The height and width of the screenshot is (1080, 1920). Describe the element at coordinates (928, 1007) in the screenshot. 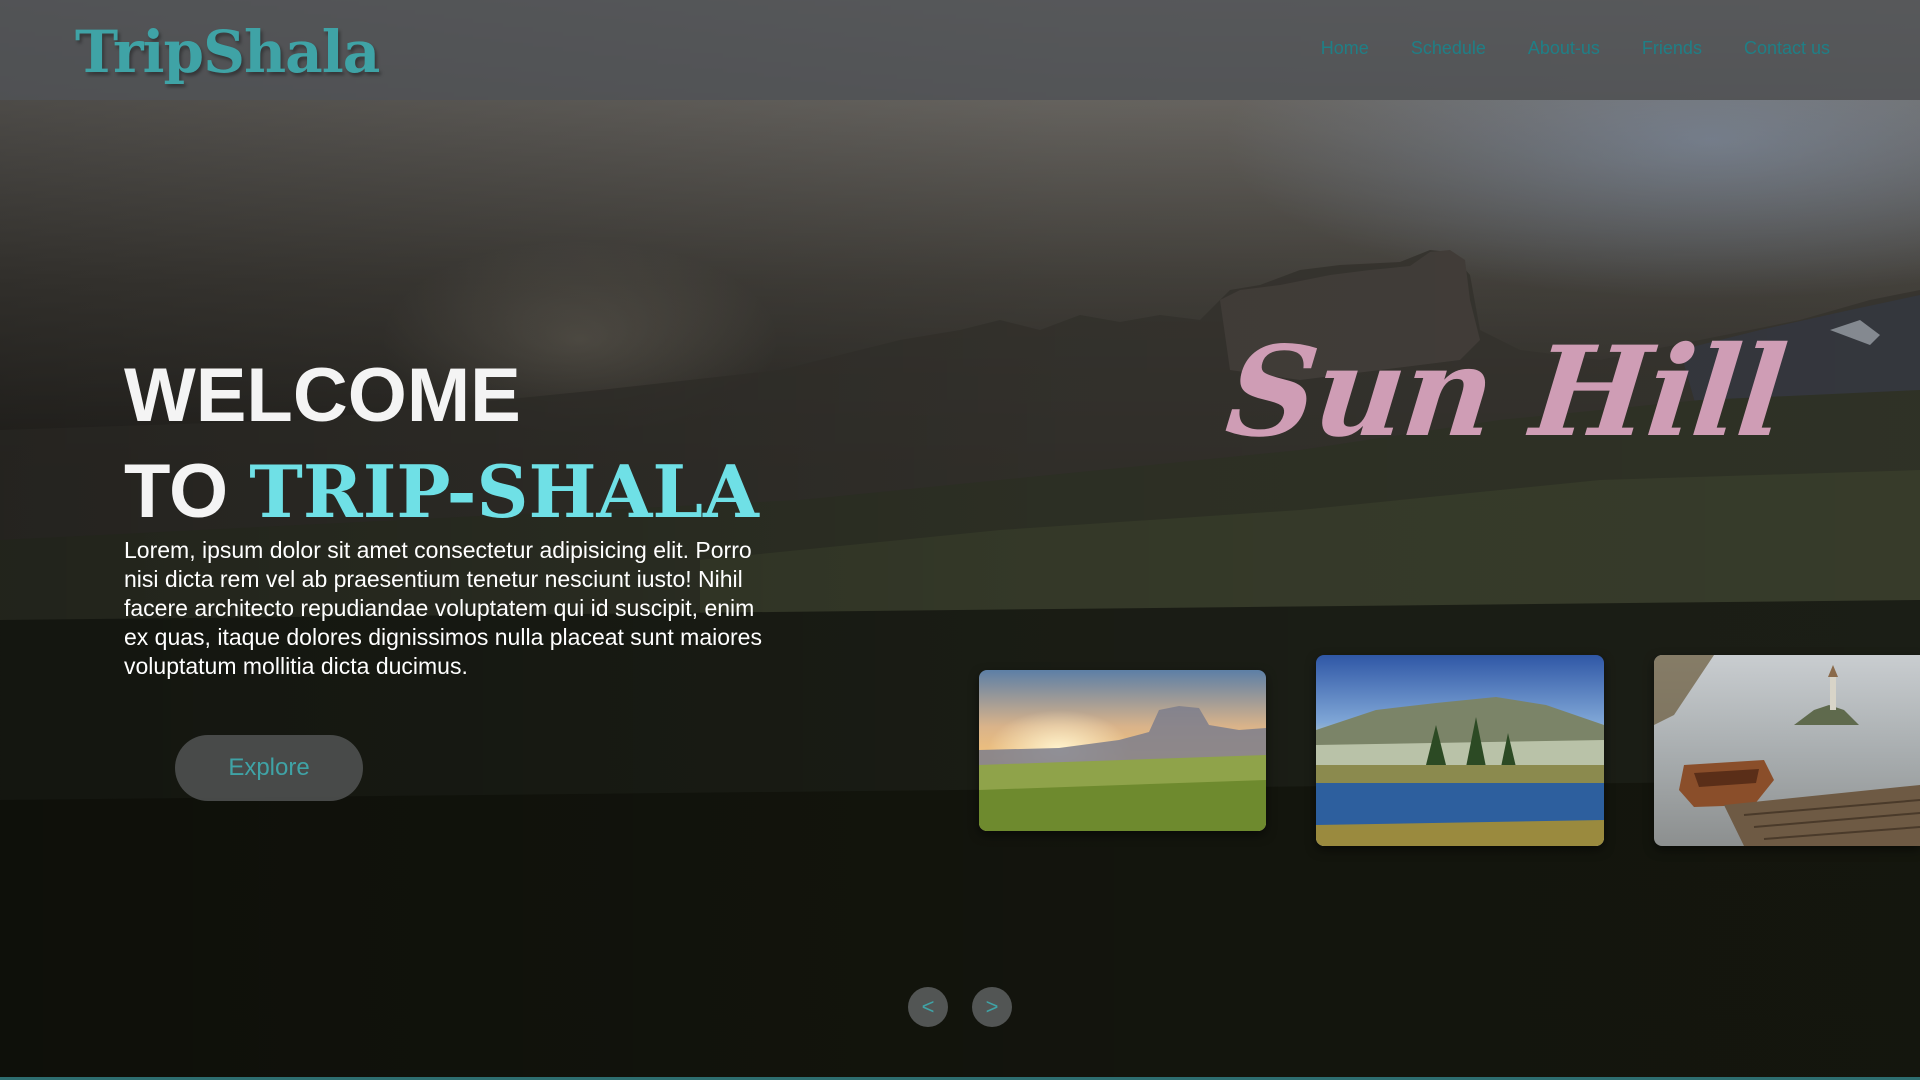

I see `carousel-prev-button: <` at that location.